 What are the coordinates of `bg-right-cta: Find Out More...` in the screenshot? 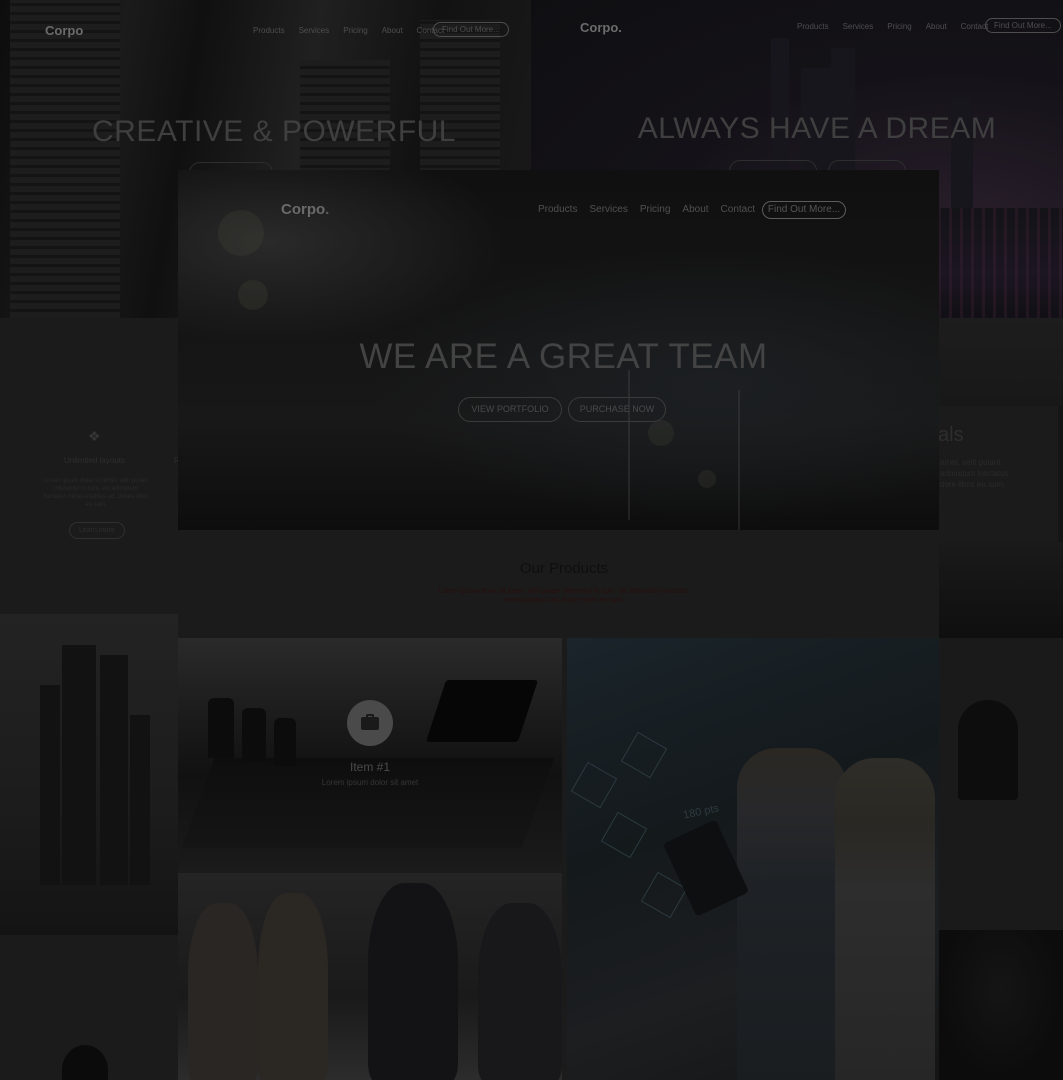 It's located at (1023, 25).